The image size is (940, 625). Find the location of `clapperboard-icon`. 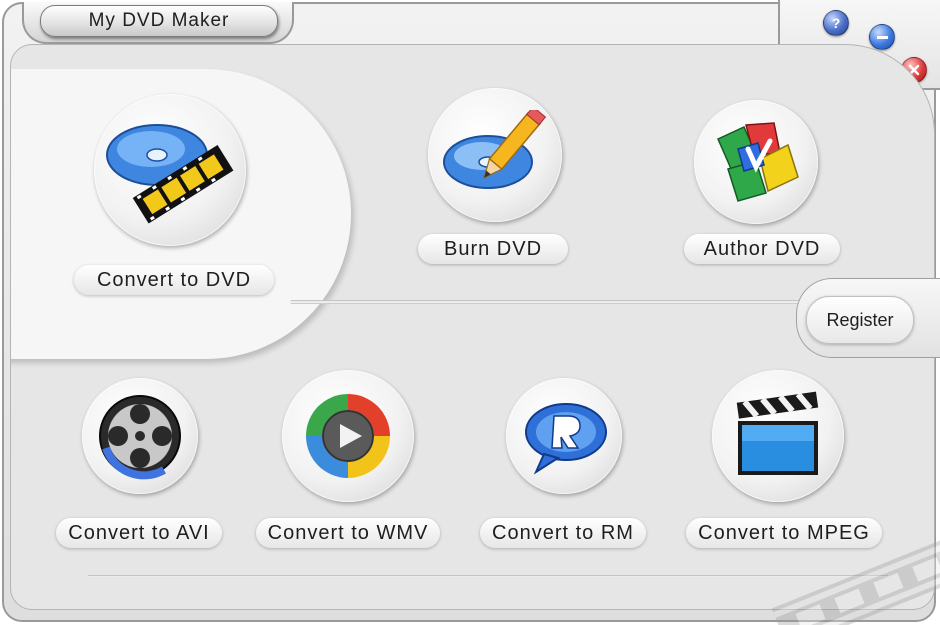

clapperboard-icon is located at coordinates (777, 433).